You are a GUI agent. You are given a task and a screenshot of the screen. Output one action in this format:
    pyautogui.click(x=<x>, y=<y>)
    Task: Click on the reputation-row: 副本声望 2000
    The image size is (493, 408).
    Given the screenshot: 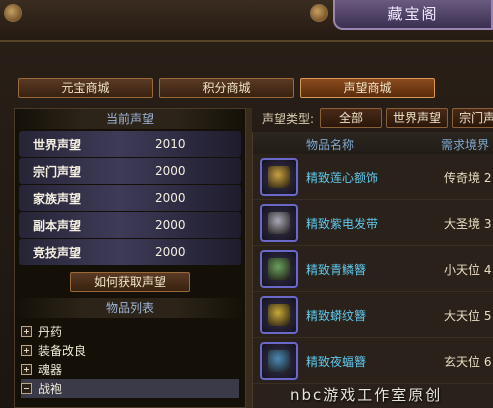 What is the action you would take?
    pyautogui.click(x=130, y=225)
    